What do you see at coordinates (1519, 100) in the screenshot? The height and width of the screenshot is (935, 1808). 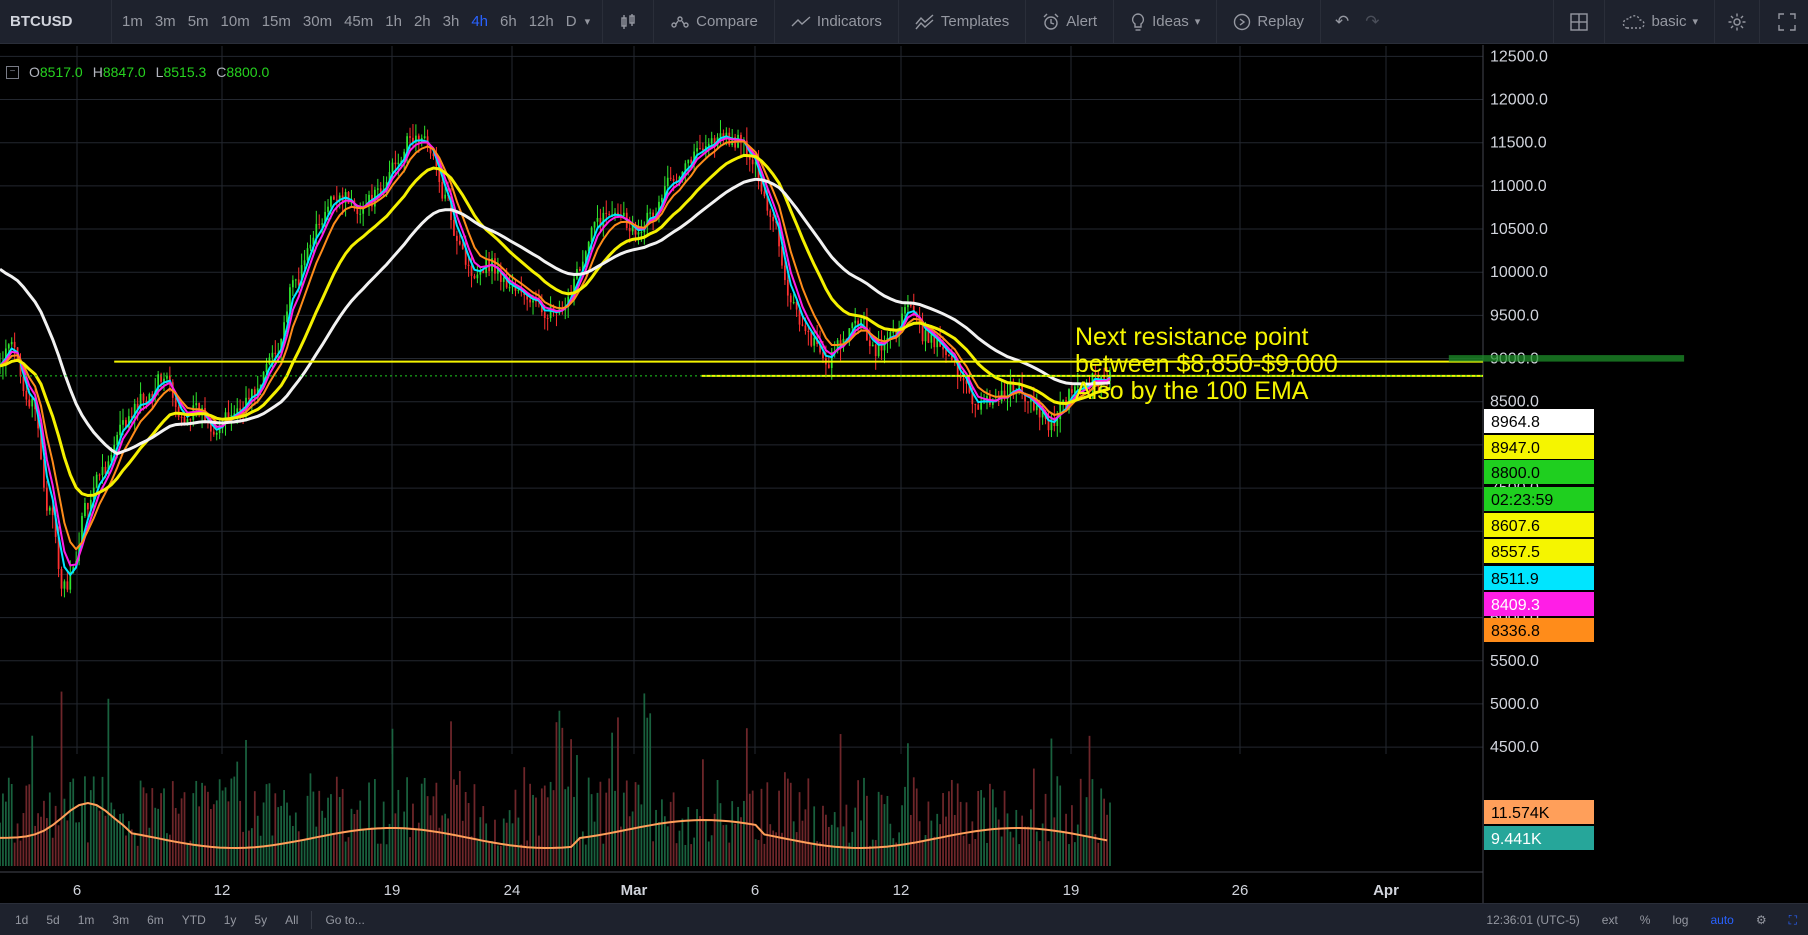 I see `y-tick-label: 12000.0` at bounding box center [1519, 100].